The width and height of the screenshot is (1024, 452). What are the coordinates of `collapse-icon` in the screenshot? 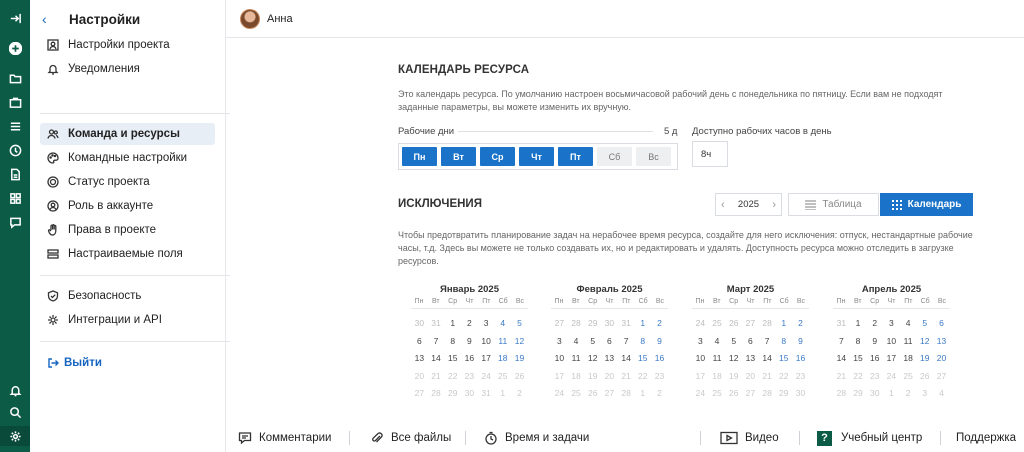 It's located at (15, 18).